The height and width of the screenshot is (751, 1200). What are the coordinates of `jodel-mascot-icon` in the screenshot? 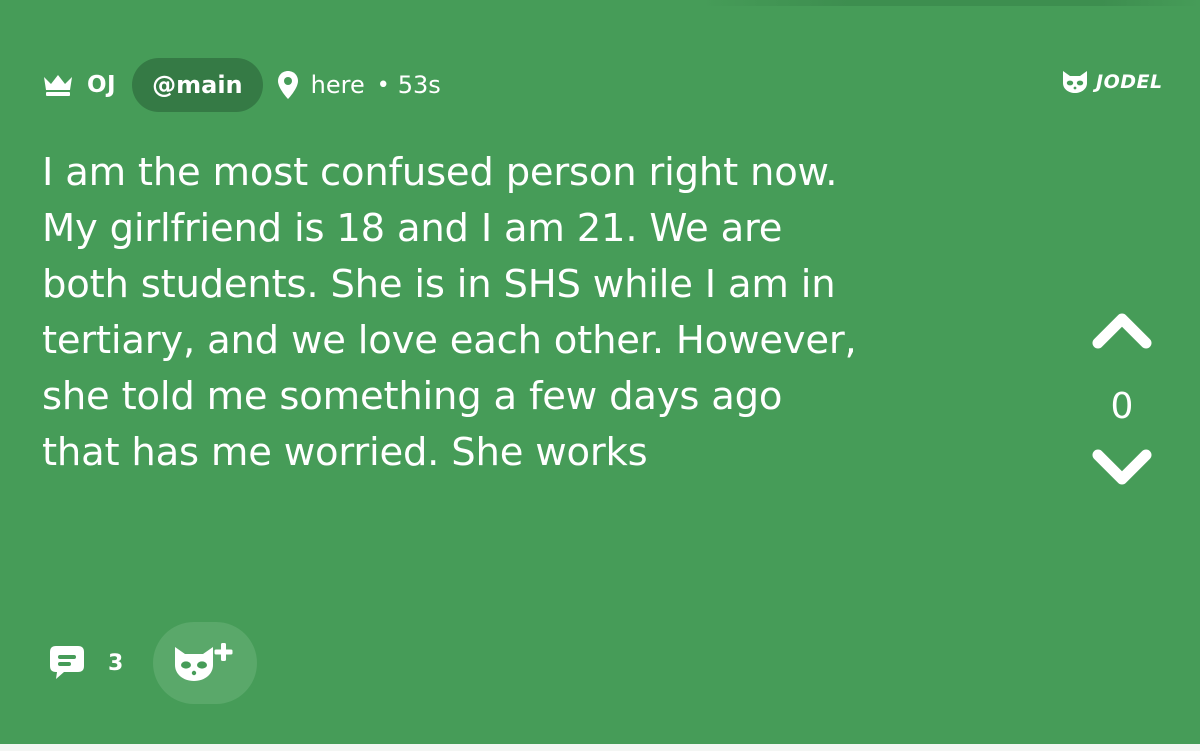 It's located at (1075, 82).